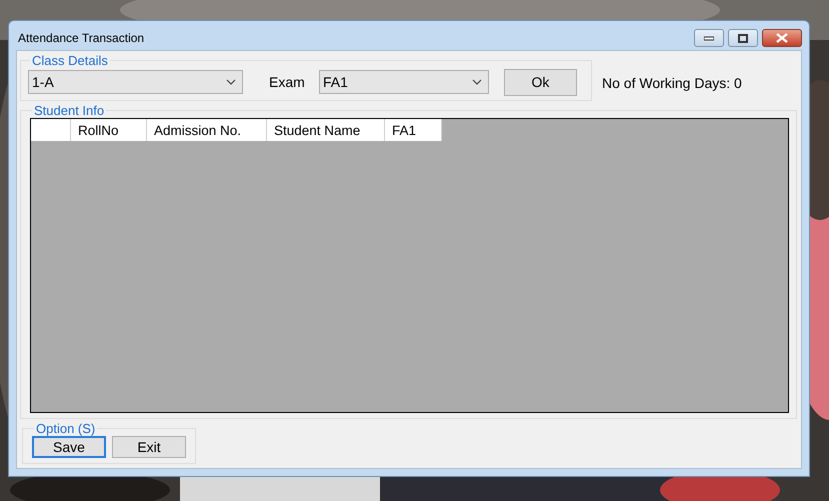  I want to click on minimize-icon, so click(709, 38).